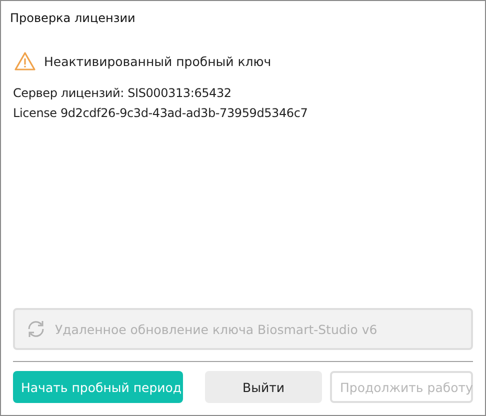 This screenshot has height=416, width=486. What do you see at coordinates (161, 113) in the screenshot?
I see `info-text: License 9d2cdf26-9c3d-43ad-ad3b-73959d5346c7` at bounding box center [161, 113].